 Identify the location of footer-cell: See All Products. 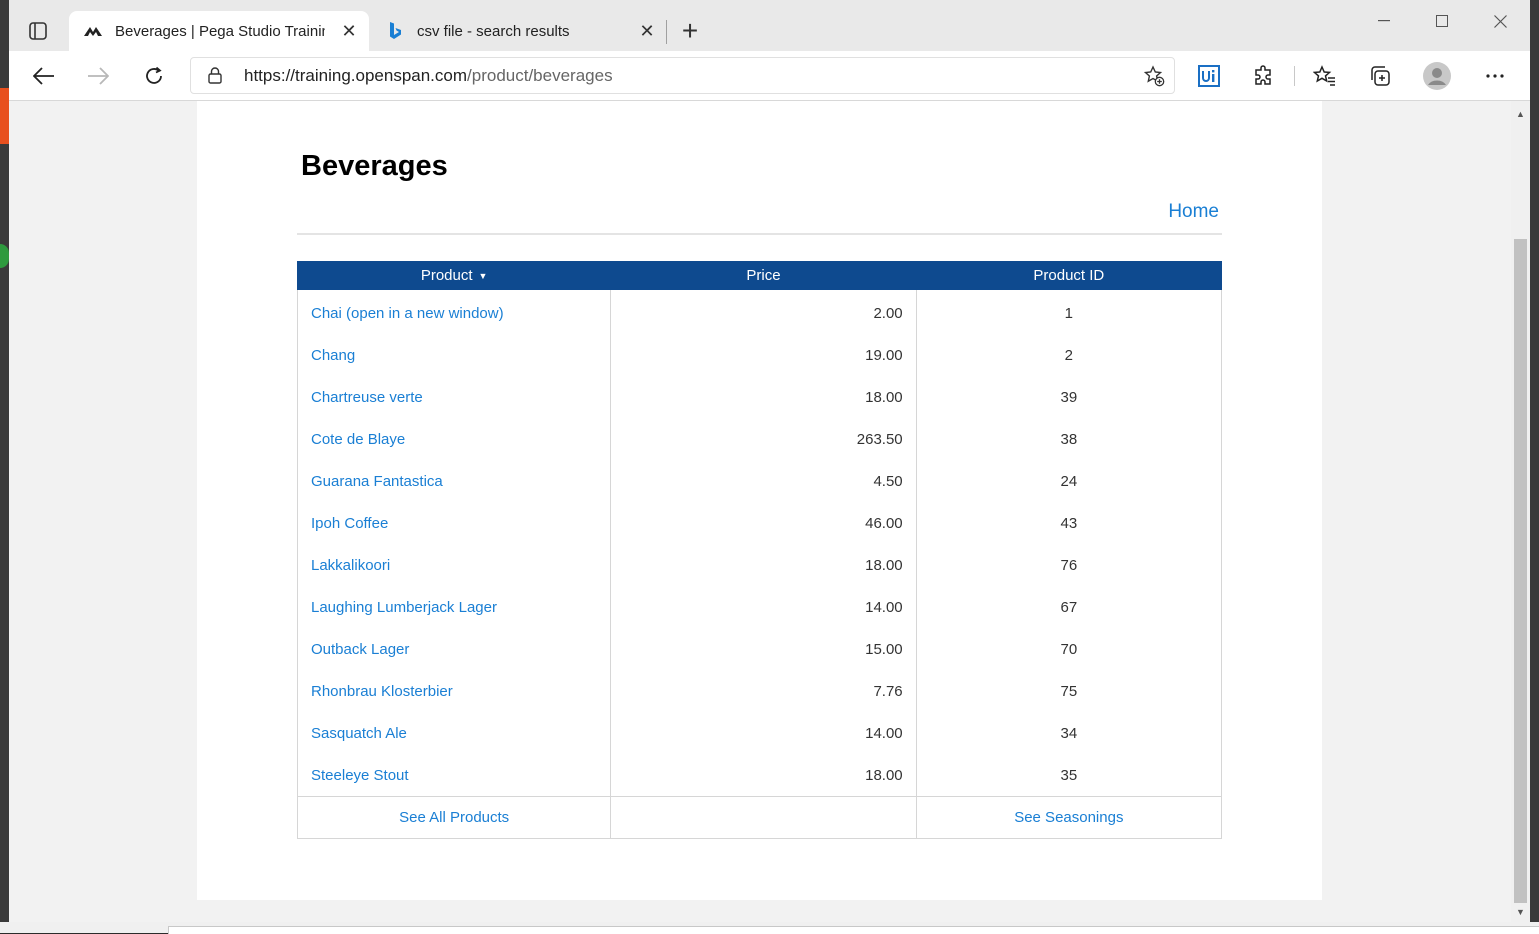
(454, 817).